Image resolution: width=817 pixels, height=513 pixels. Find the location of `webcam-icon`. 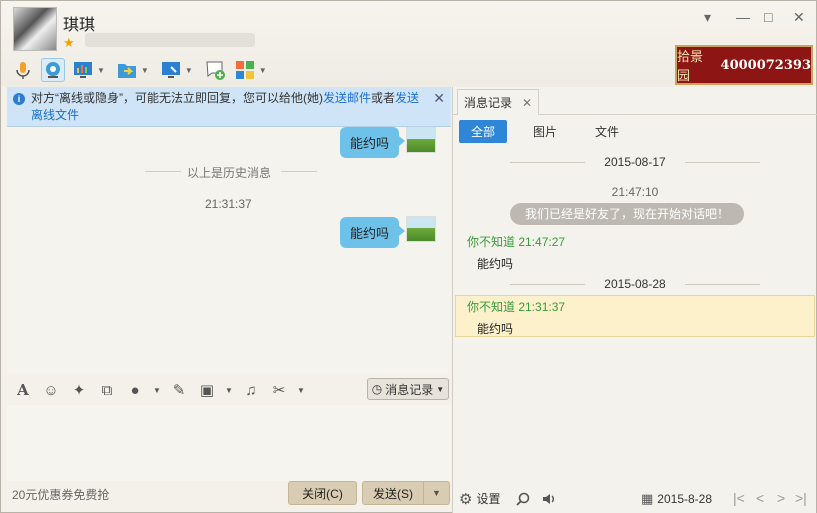

webcam-icon is located at coordinates (53, 70).